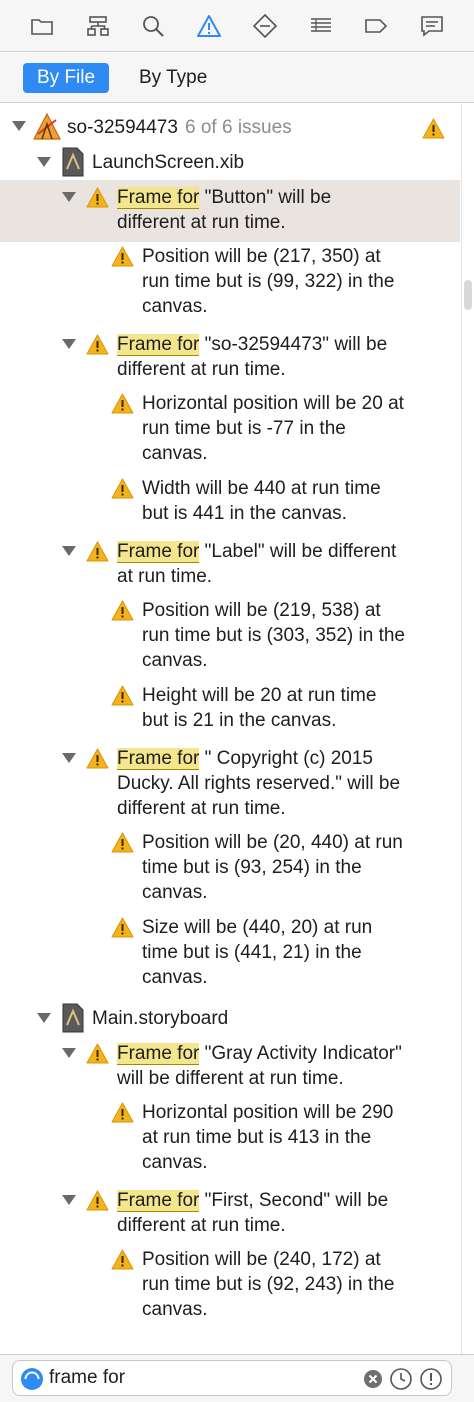 The width and height of the screenshot is (474, 1402). I want to click on issue-detail-text: run time but is -77 in the, so click(244, 428).